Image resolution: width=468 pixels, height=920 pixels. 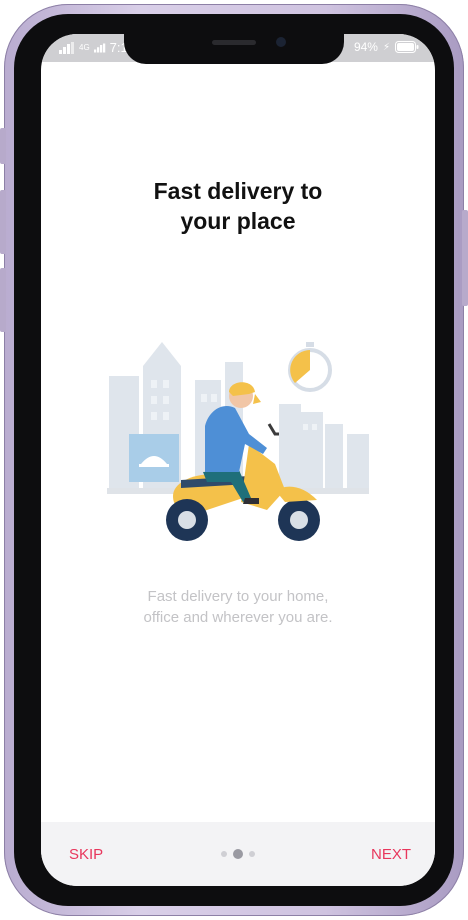 I want to click on front-camera, so click(x=281, y=42).